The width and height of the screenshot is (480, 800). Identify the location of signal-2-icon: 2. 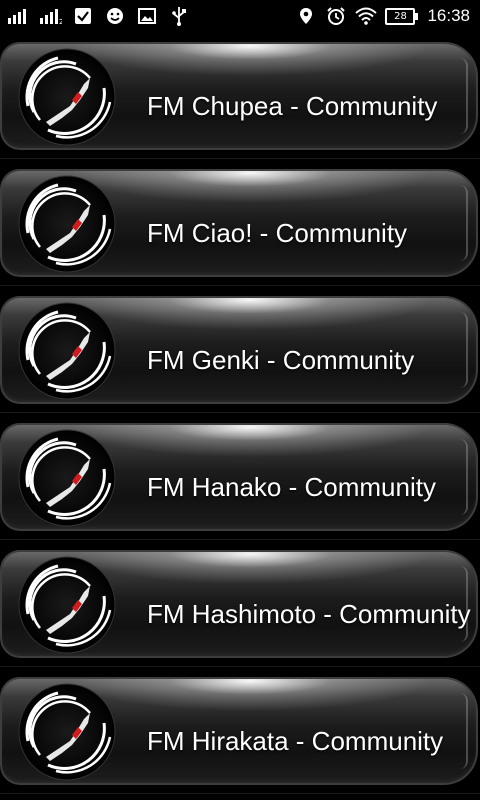
(51, 16).